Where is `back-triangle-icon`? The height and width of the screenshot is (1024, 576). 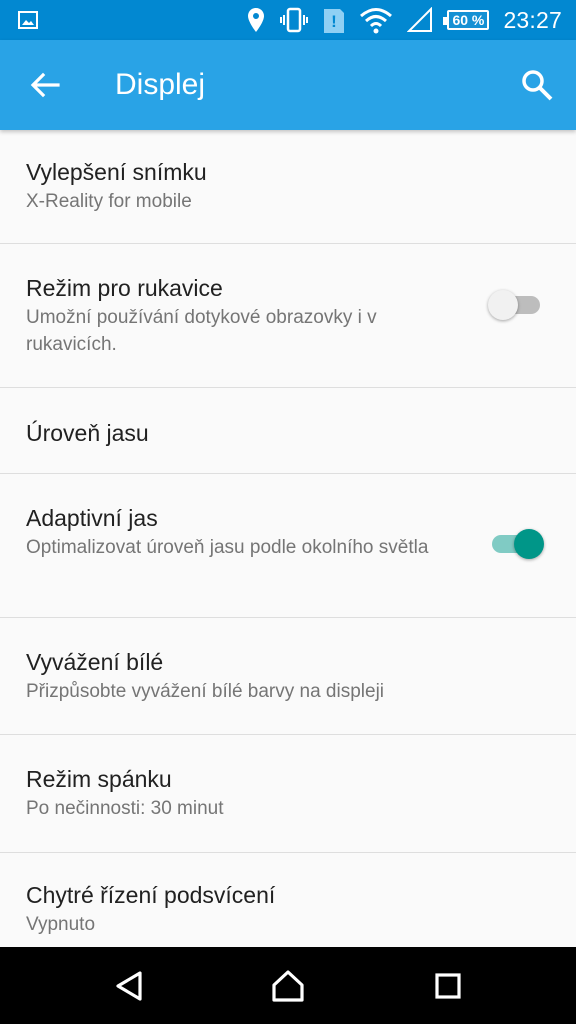 back-triangle-icon is located at coordinates (129, 986).